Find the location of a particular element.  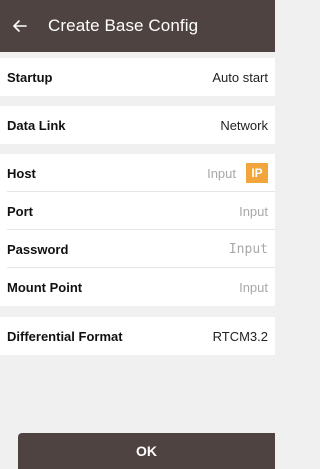

startup-label: Startup is located at coordinates (30, 77).